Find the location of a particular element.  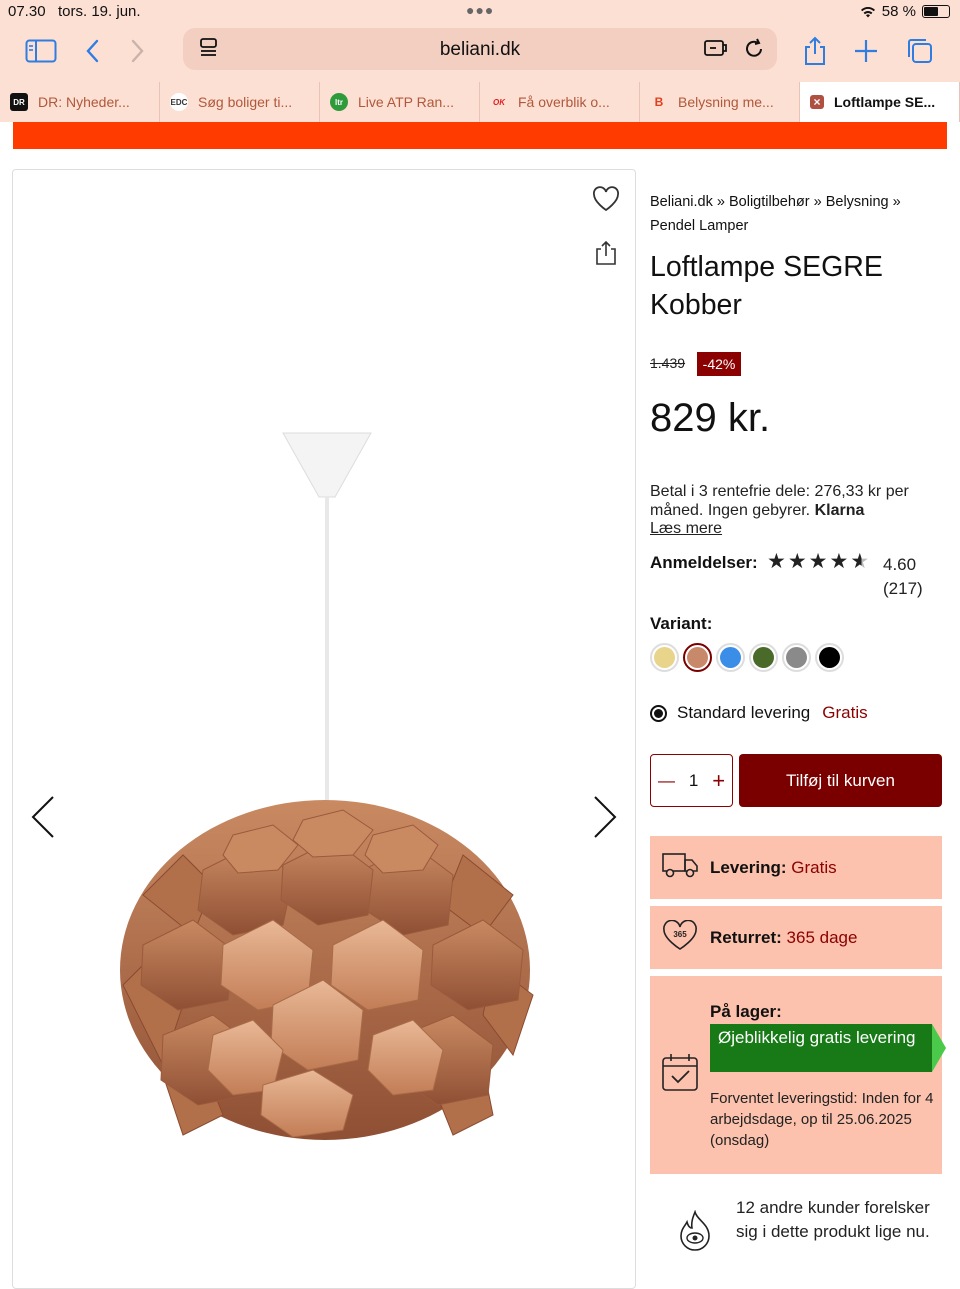

rating-count: (217) is located at coordinates (903, 588).